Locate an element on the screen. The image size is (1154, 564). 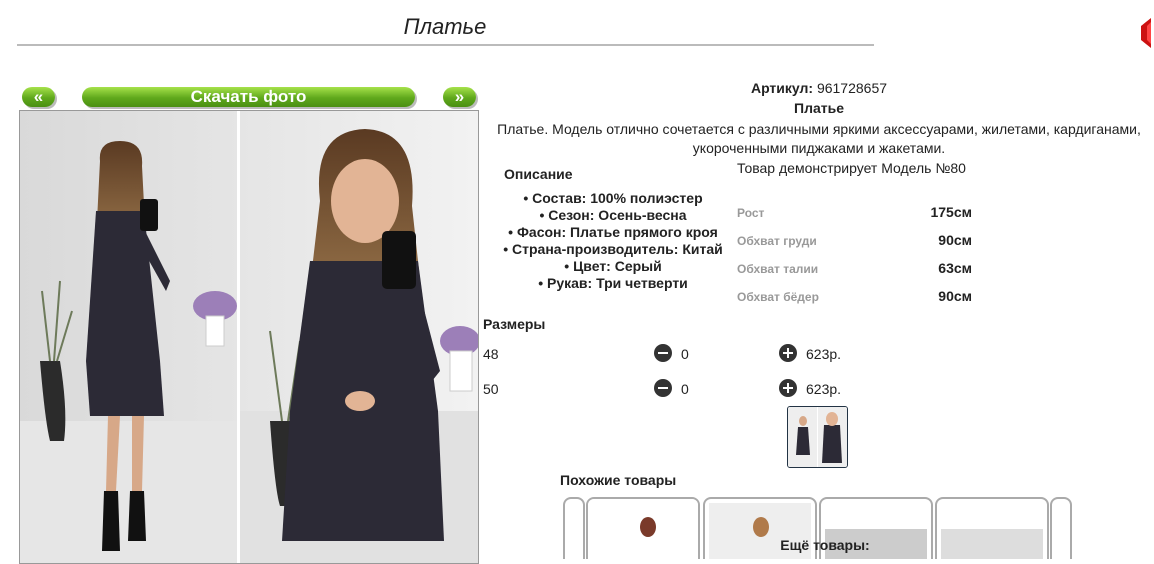
description-item: • Рукав: Три четверти is located at coordinates (613, 283).